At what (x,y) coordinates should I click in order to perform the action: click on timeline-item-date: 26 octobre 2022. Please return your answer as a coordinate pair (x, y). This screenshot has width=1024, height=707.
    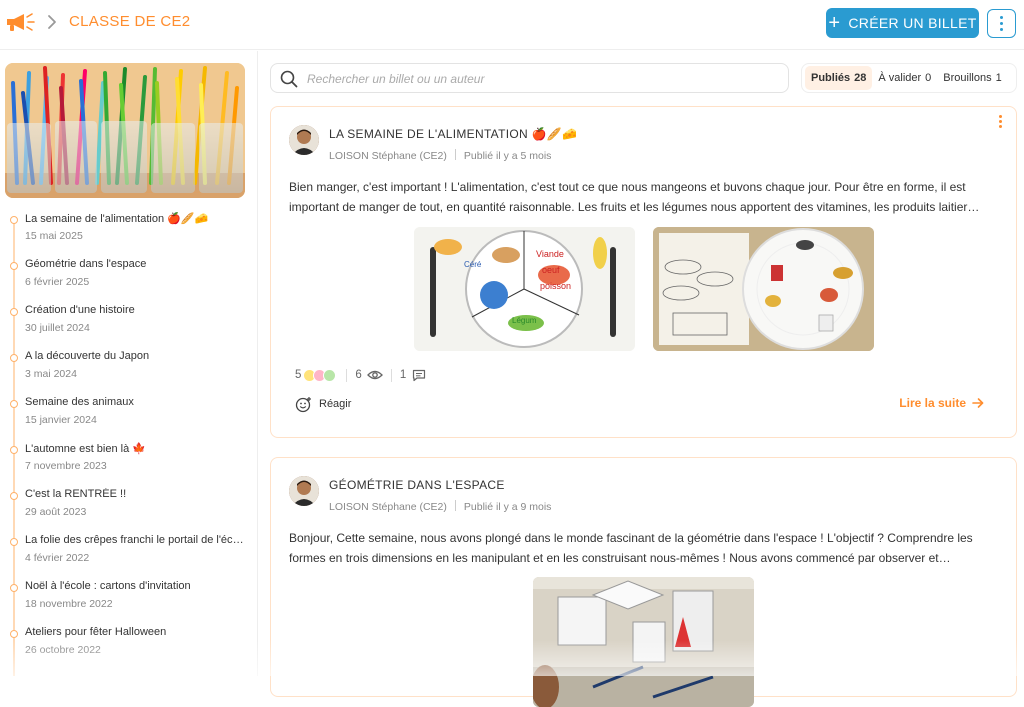
    Looking at the image, I should click on (63, 650).